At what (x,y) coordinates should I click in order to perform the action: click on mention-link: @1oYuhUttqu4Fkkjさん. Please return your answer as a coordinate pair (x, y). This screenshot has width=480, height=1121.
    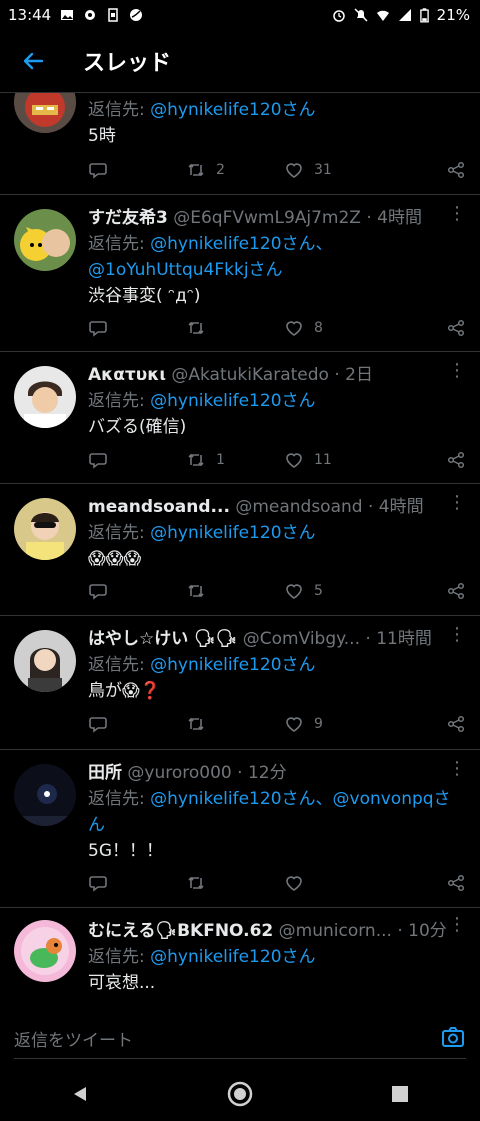
    Looking at the image, I should click on (277, 270).